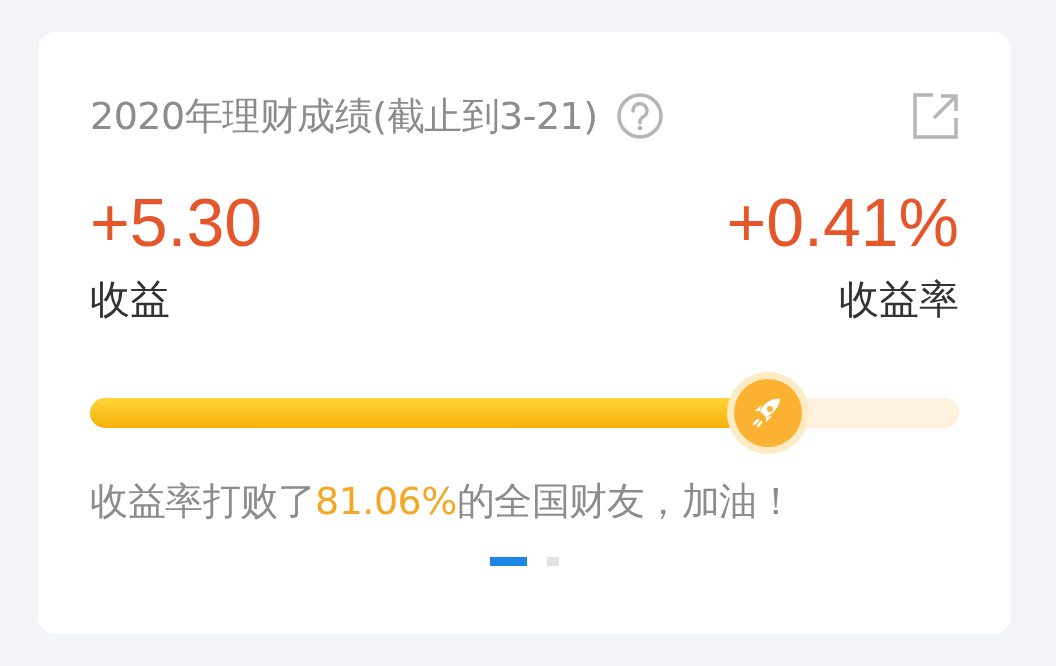 The width and height of the screenshot is (1056, 666). What do you see at coordinates (344, 116) in the screenshot?
I see `card-title: 2020年理财成绩(截止到3-21)` at bounding box center [344, 116].